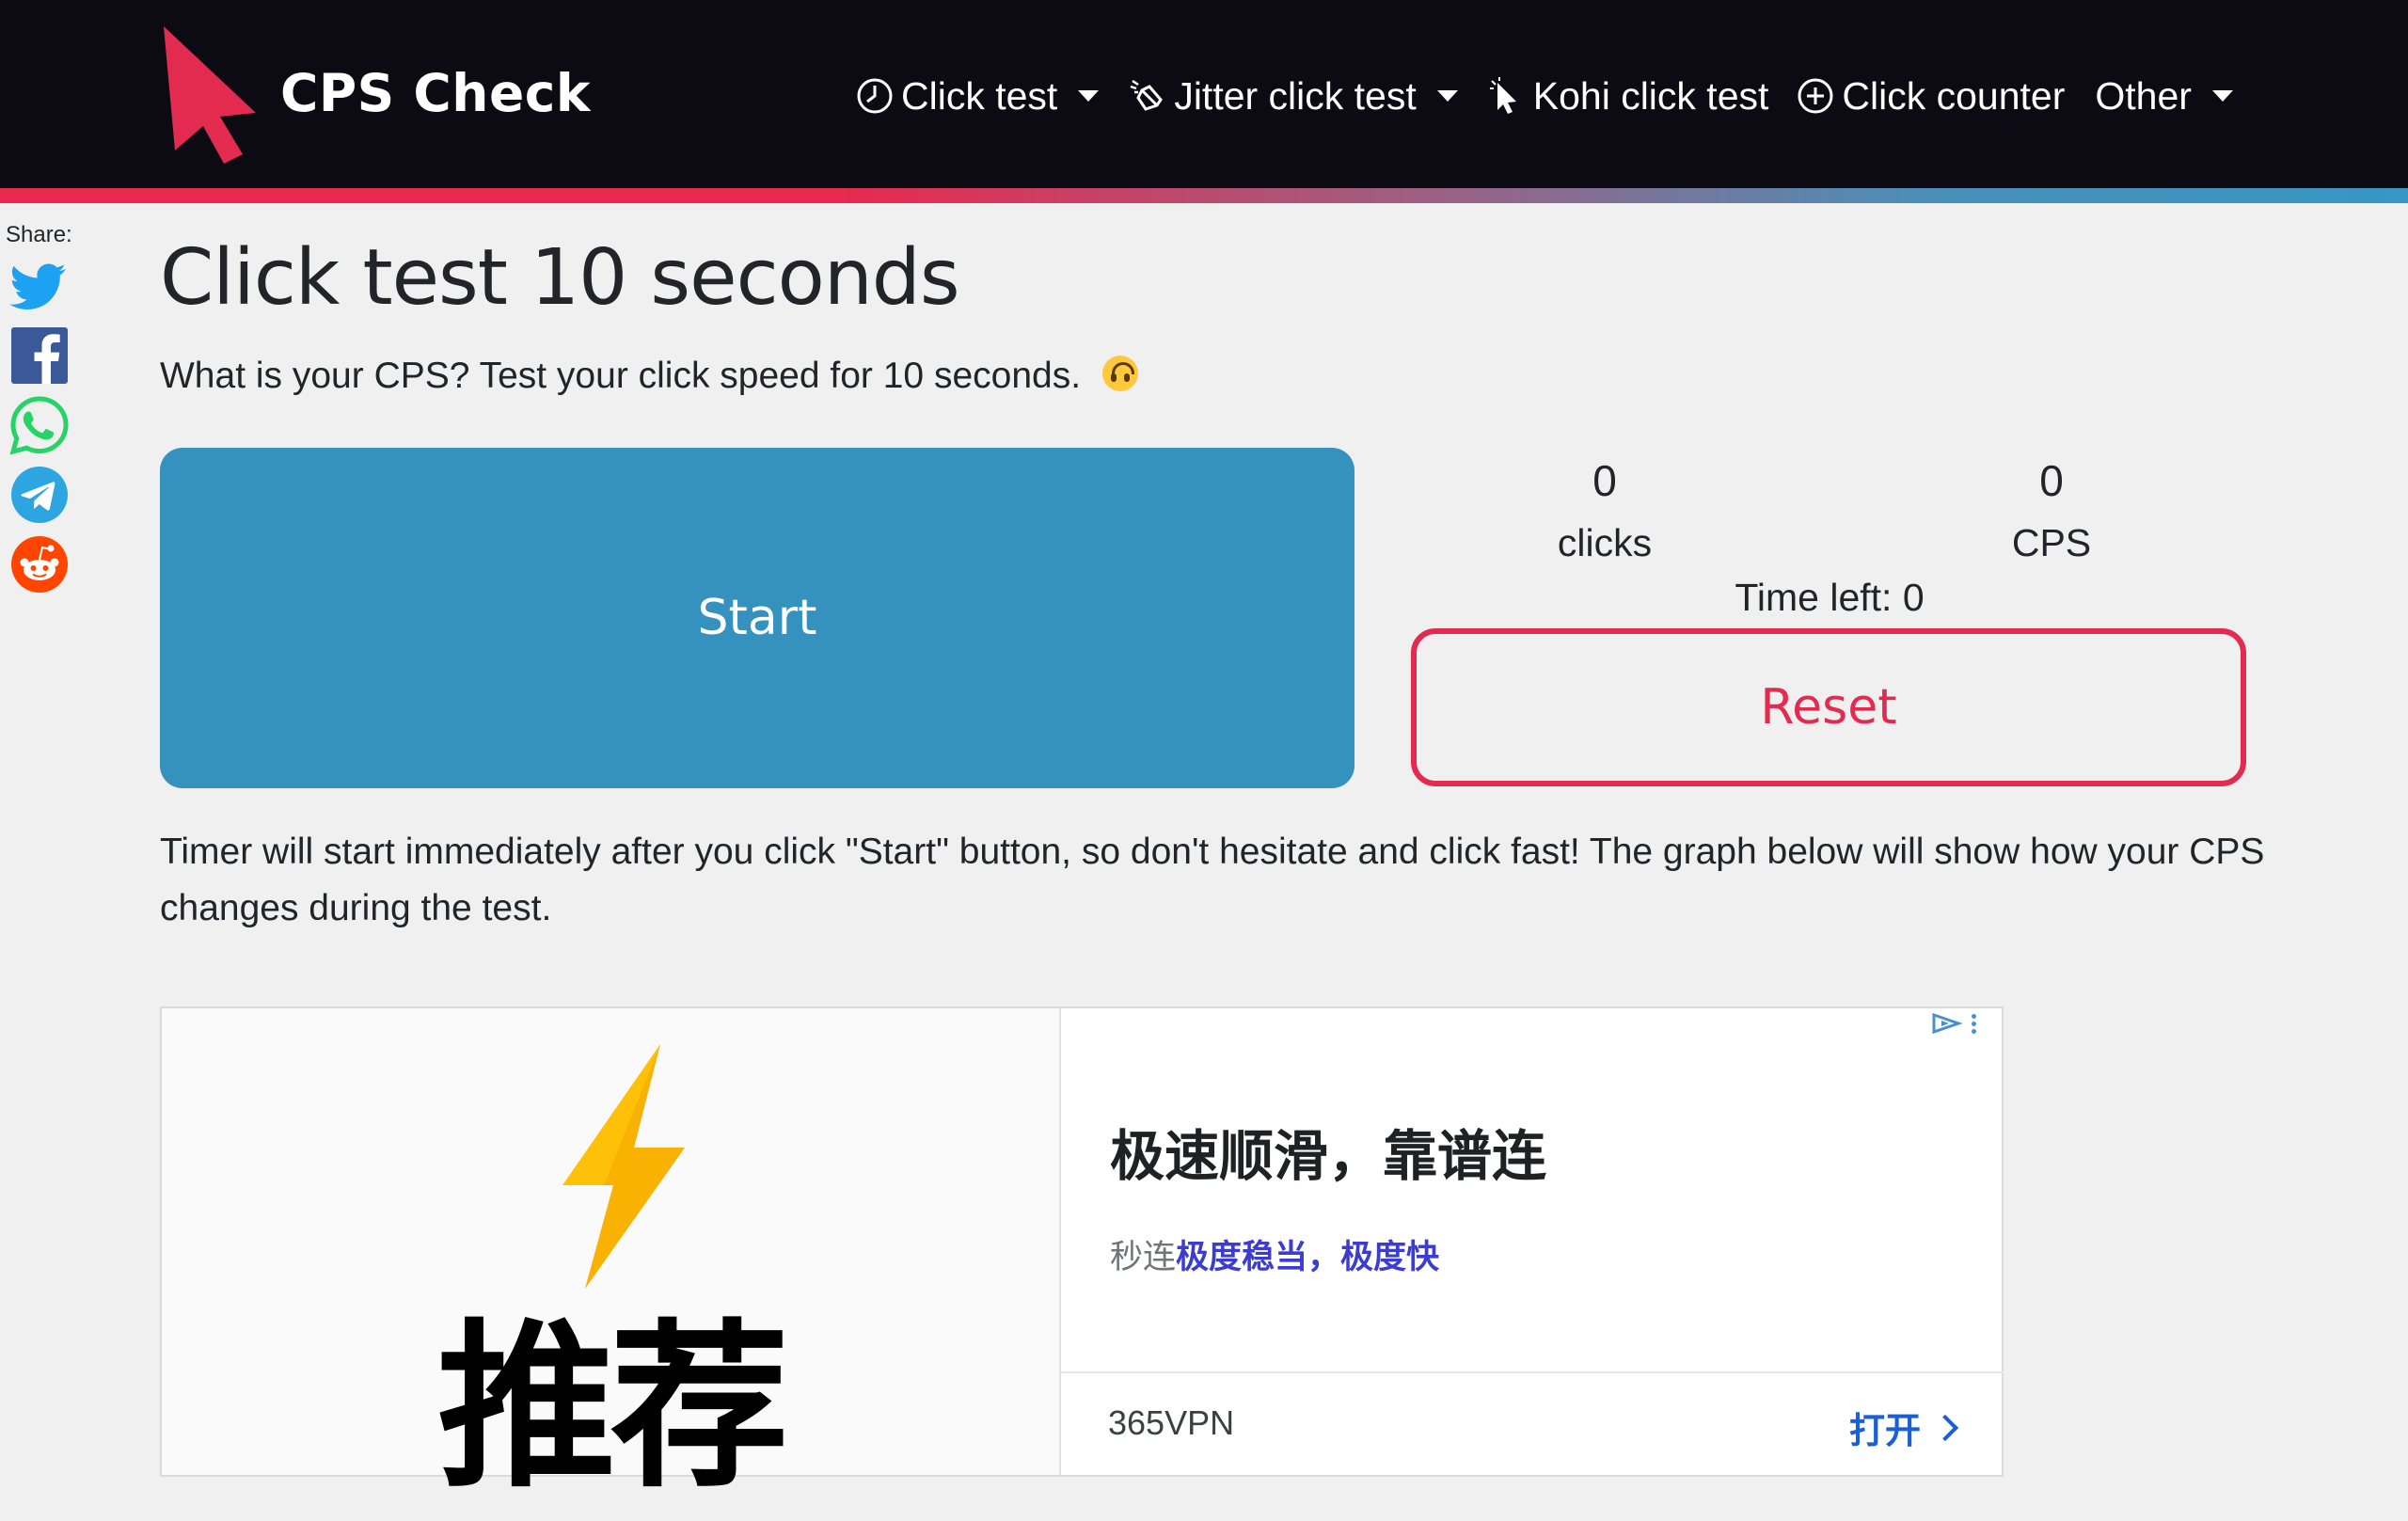 The height and width of the screenshot is (1521, 2408). I want to click on clicks-value: 0, so click(1605, 480).